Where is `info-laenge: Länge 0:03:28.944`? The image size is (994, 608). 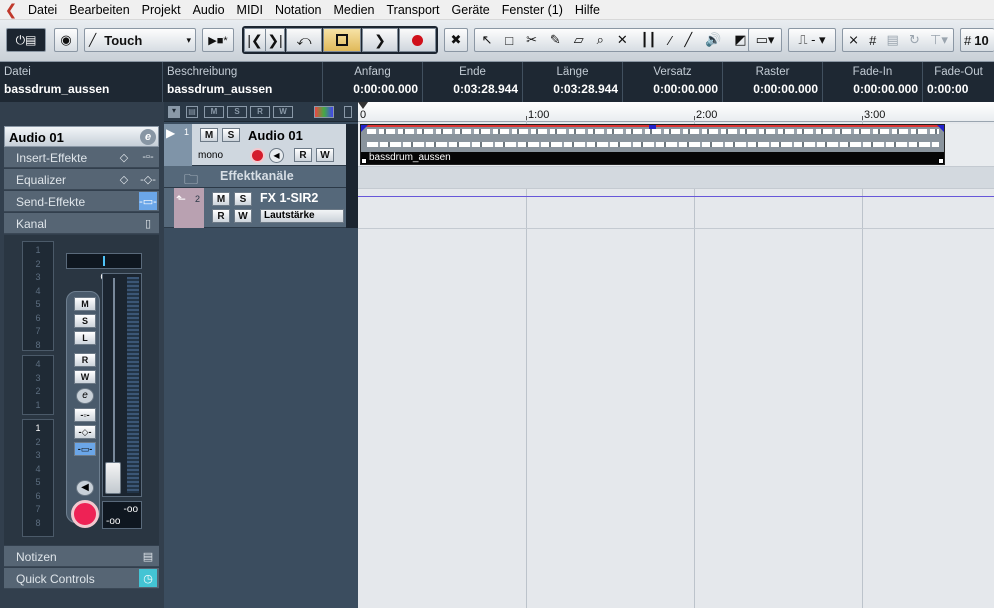
info-laenge: Länge 0:03:28.944 is located at coordinates (572, 82).